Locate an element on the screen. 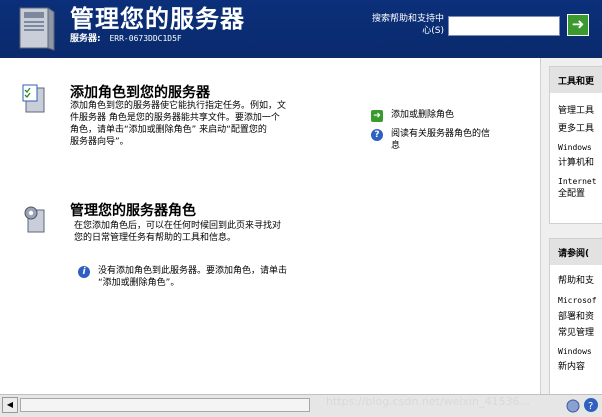 Image resolution: width=602 pixels, height=417 pixels. add-role-desc-line: 件服务器 角色是您的服务器能共享文件。要添加一个 is located at coordinates (175, 118).